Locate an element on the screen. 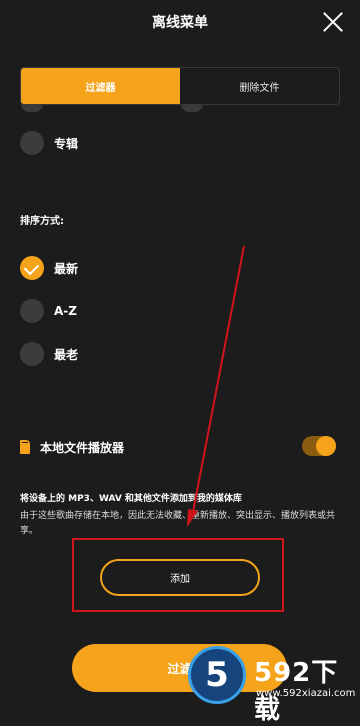 This screenshot has width=360, height=726. sort-option-label: 最新 is located at coordinates (66, 268).